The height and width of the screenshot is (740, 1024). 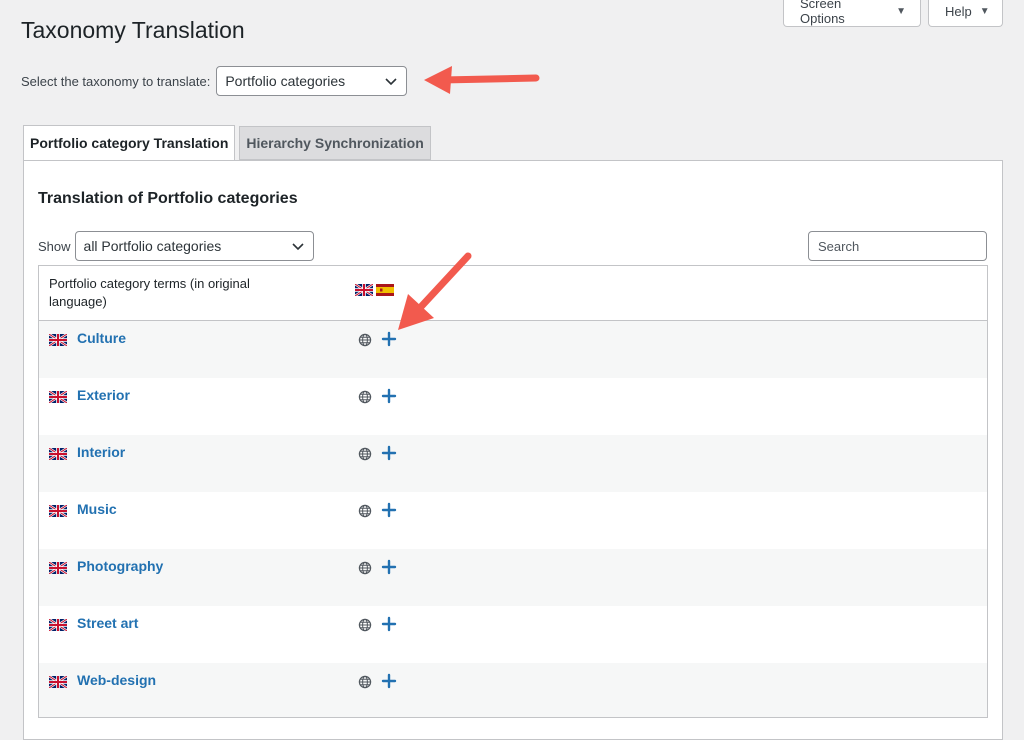 I want to click on table-row: Culture, so click(x=513, y=349).